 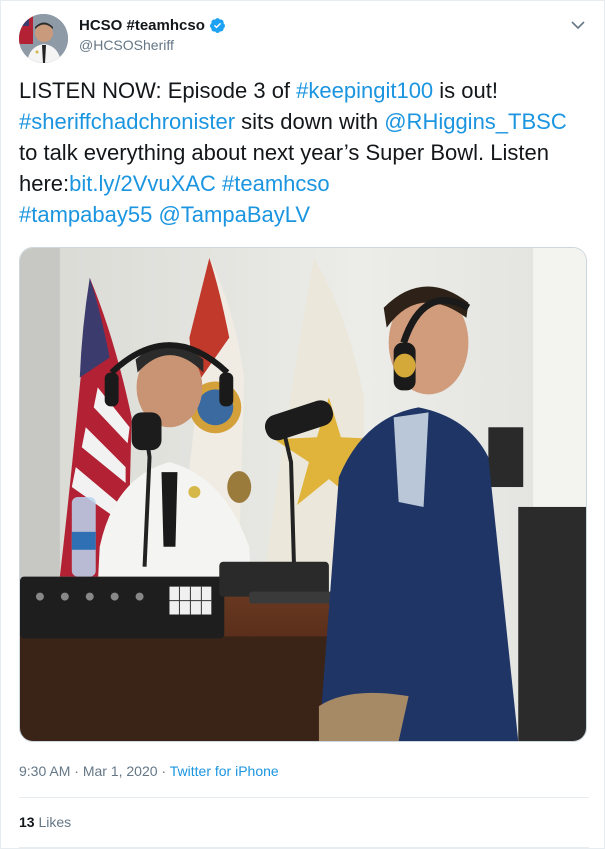 I want to click on mention-link: @RHiggins_TBSC, so click(x=475, y=121).